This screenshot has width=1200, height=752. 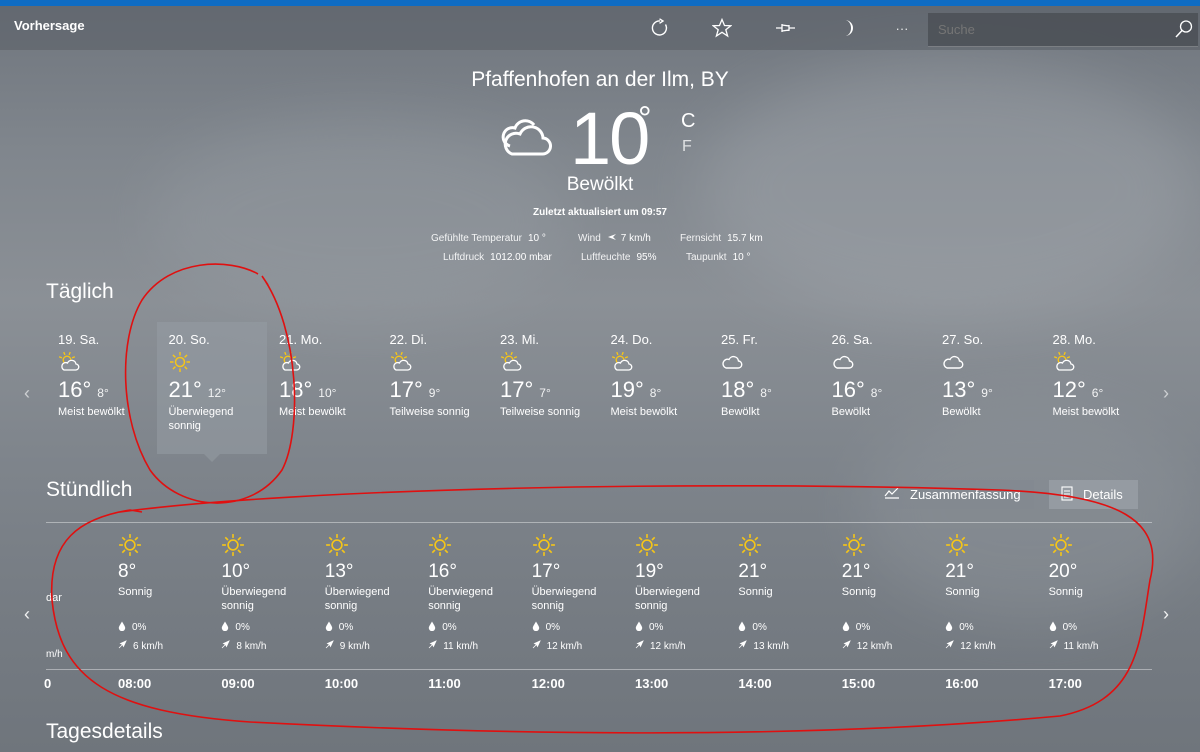 What do you see at coordinates (1099, 592) in the screenshot?
I see `hourly-item: 20° Sonnig 0% 11 km/h` at bounding box center [1099, 592].